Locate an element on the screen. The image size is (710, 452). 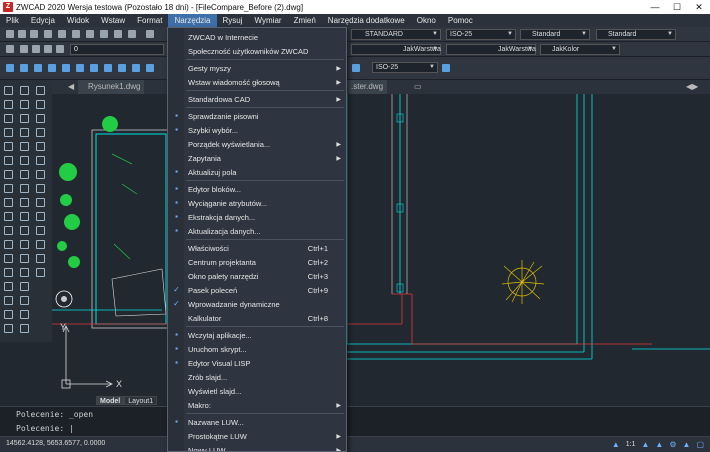
arc-dim-icon is located at coordinates (38, 68).